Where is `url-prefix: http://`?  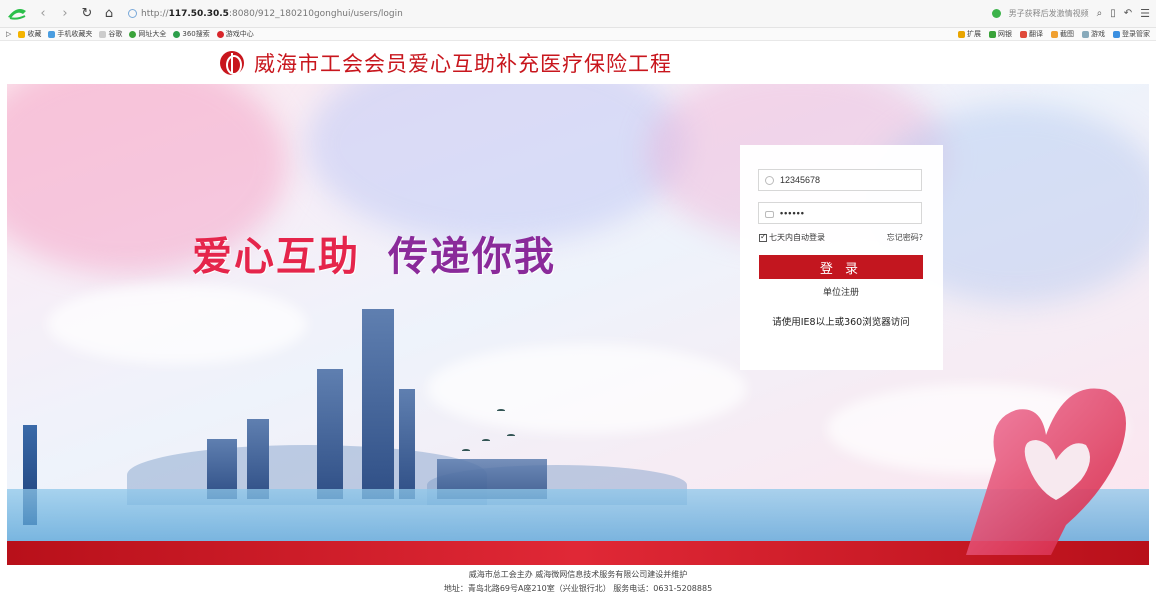
url-prefix: http:// is located at coordinates (155, 13).